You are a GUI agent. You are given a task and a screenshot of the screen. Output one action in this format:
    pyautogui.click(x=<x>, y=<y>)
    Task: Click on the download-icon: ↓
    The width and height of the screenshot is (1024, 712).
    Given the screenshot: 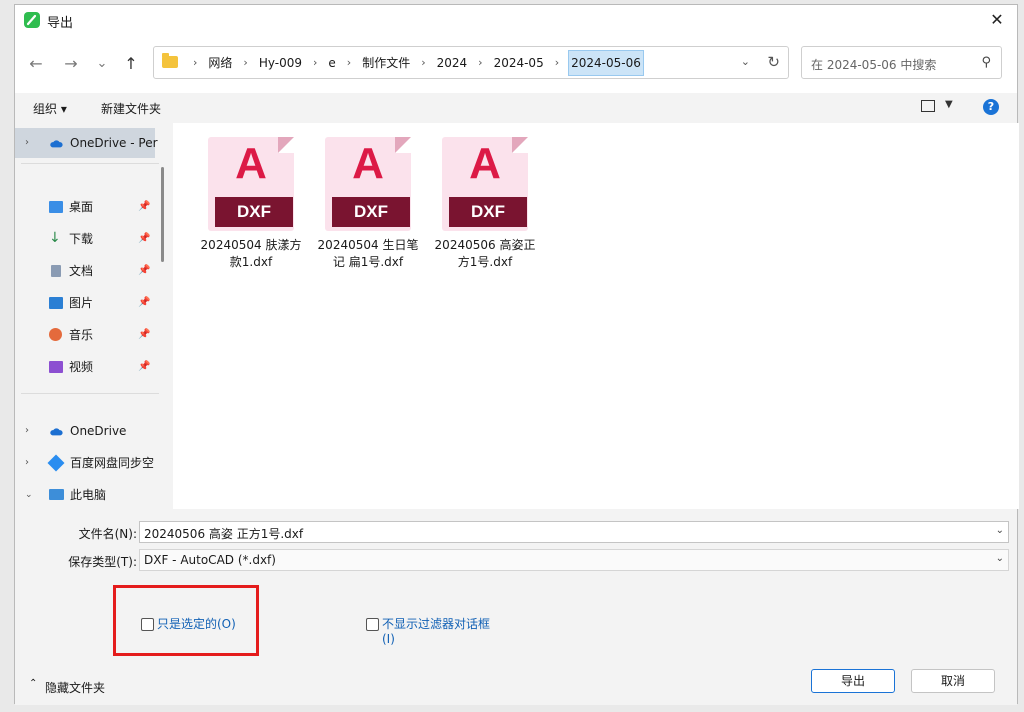 What is the action you would take?
    pyautogui.click(x=55, y=238)
    